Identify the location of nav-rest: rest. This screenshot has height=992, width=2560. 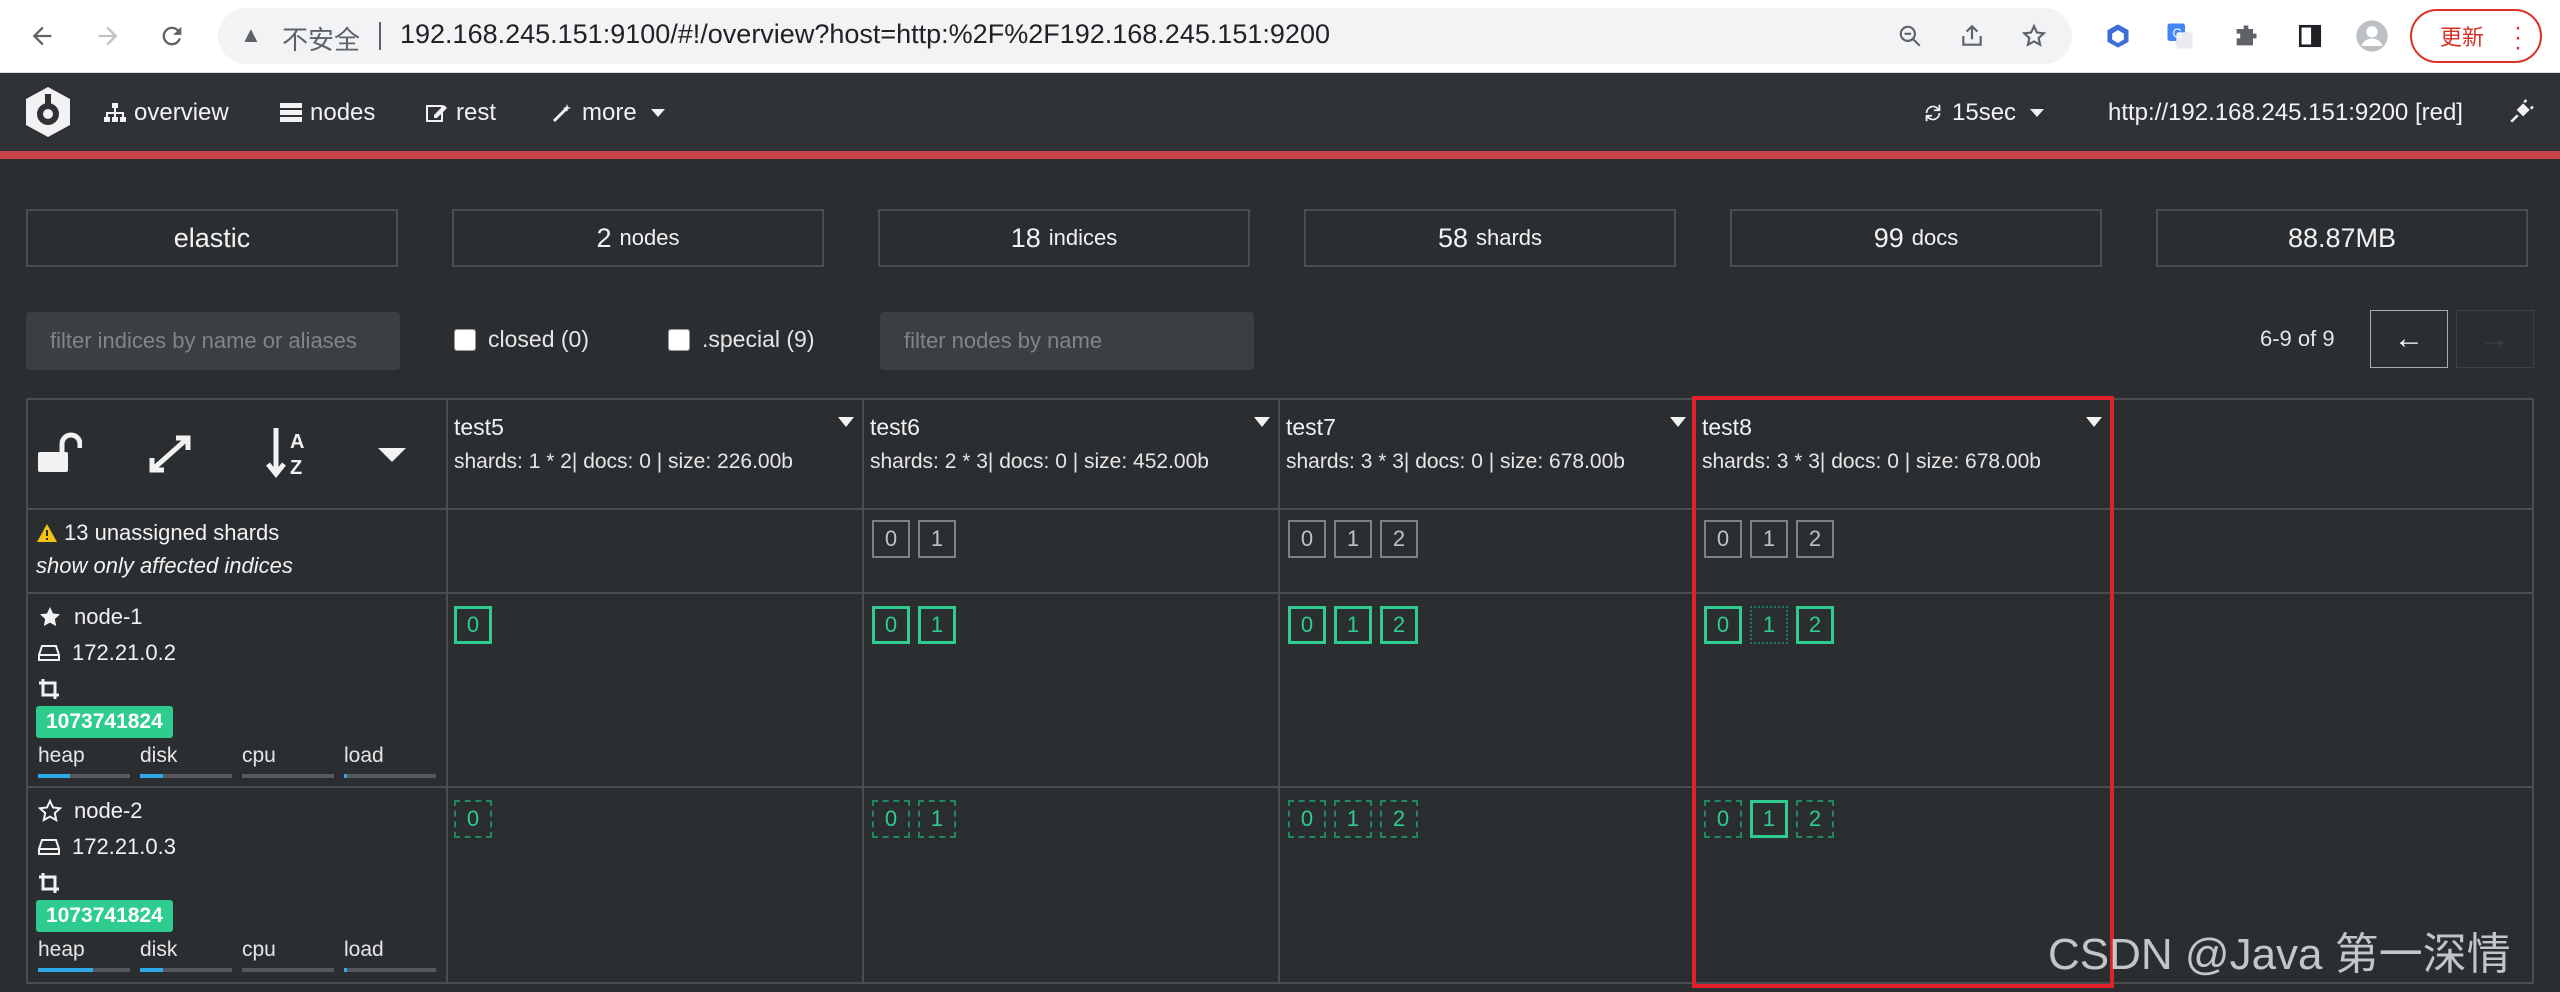
(461, 113).